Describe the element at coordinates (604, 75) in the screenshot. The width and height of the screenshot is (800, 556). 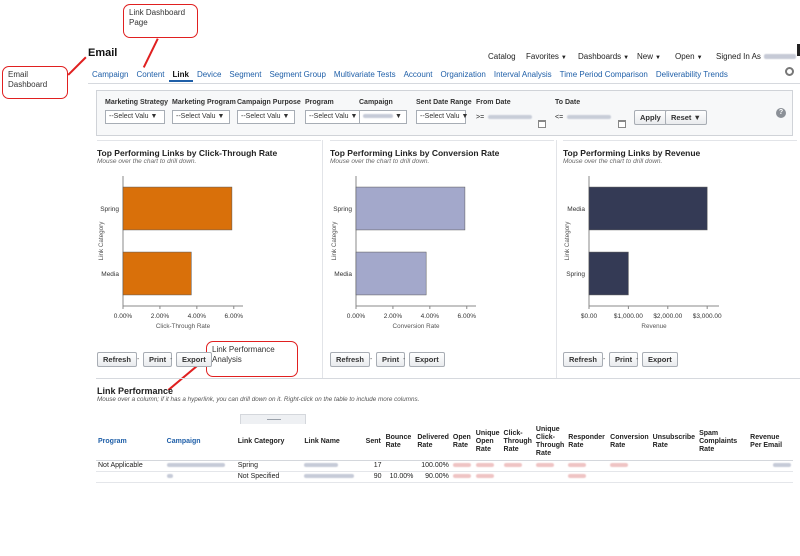
I see `tab-time-period-comparison: Time Period Comparison` at that location.